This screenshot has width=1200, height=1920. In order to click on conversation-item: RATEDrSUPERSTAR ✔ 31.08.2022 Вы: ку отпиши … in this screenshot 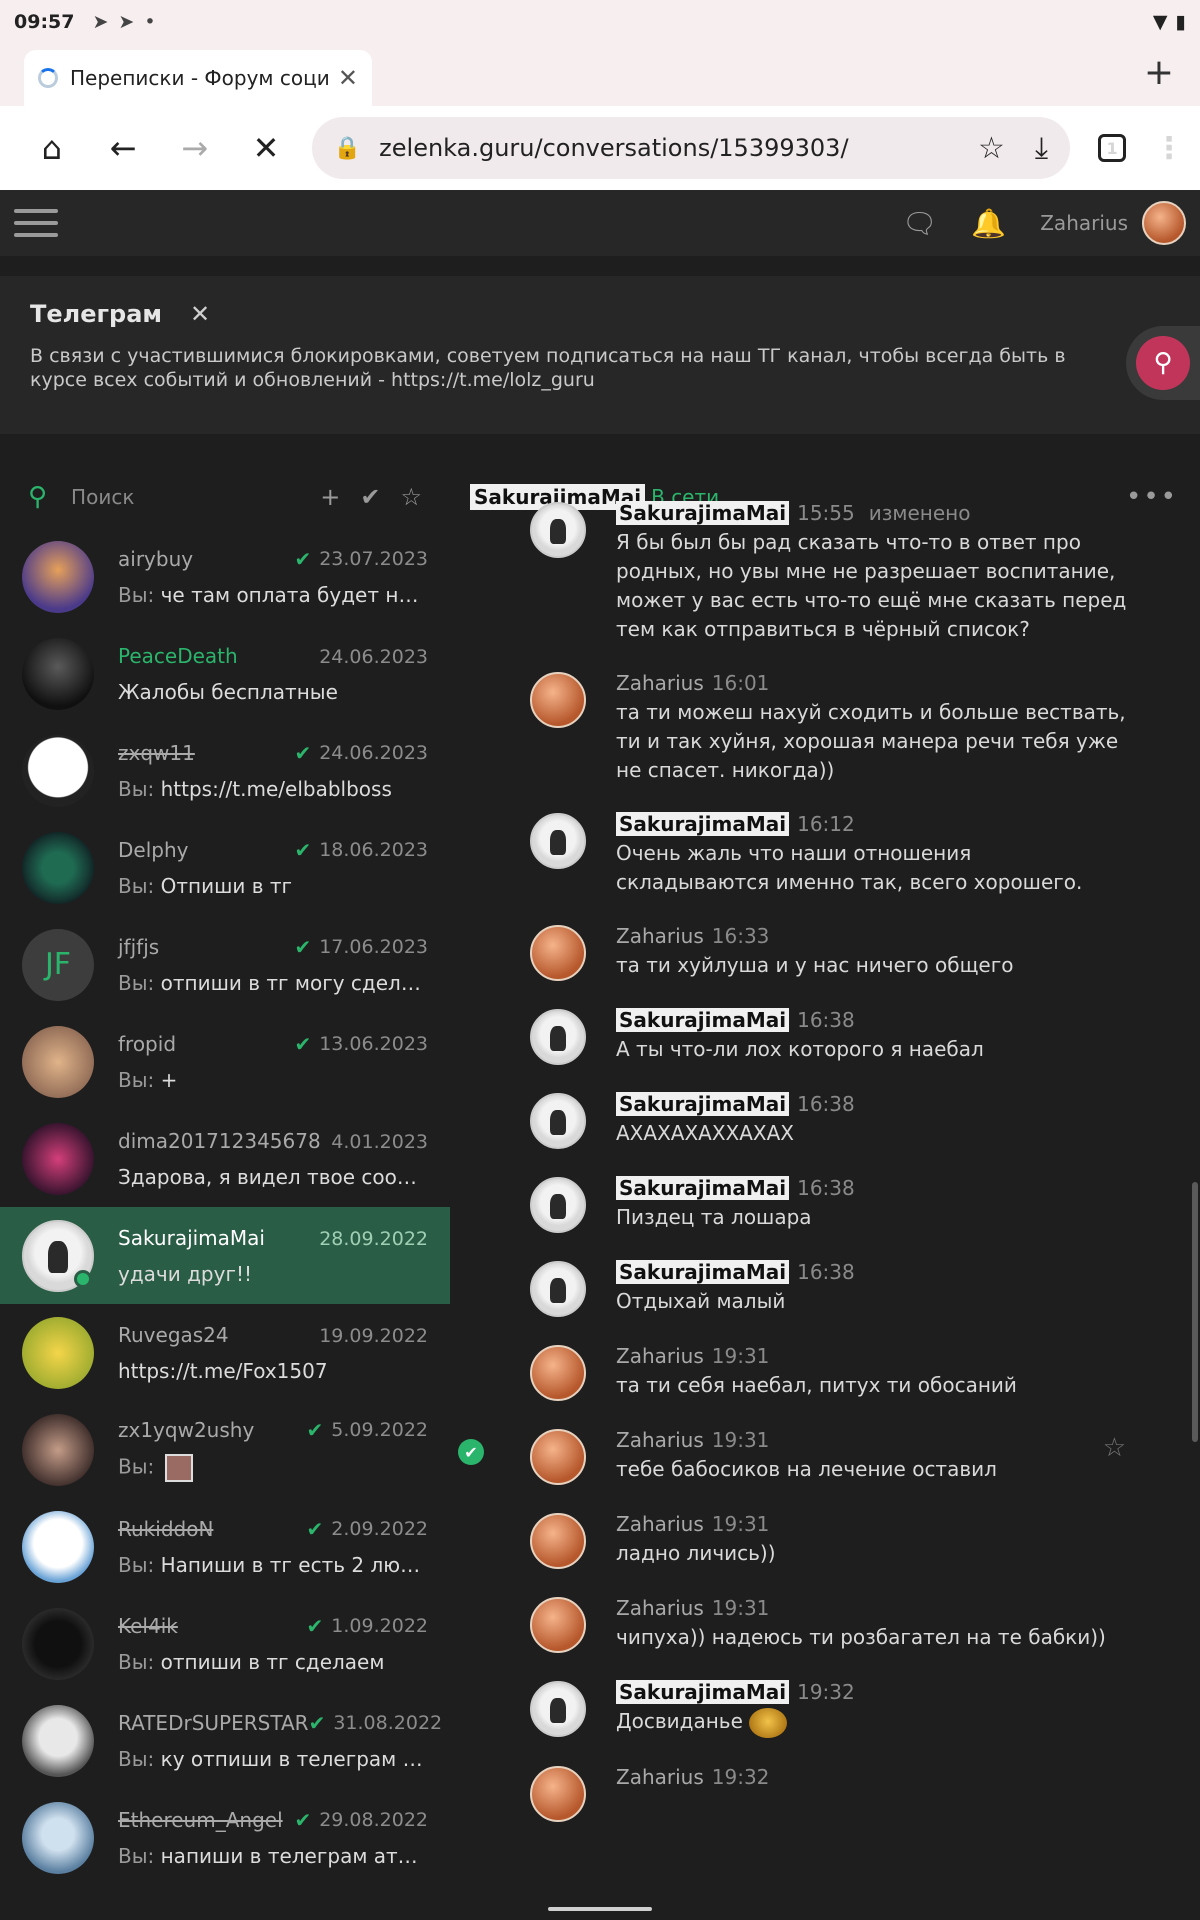, I will do `click(225, 1740)`.